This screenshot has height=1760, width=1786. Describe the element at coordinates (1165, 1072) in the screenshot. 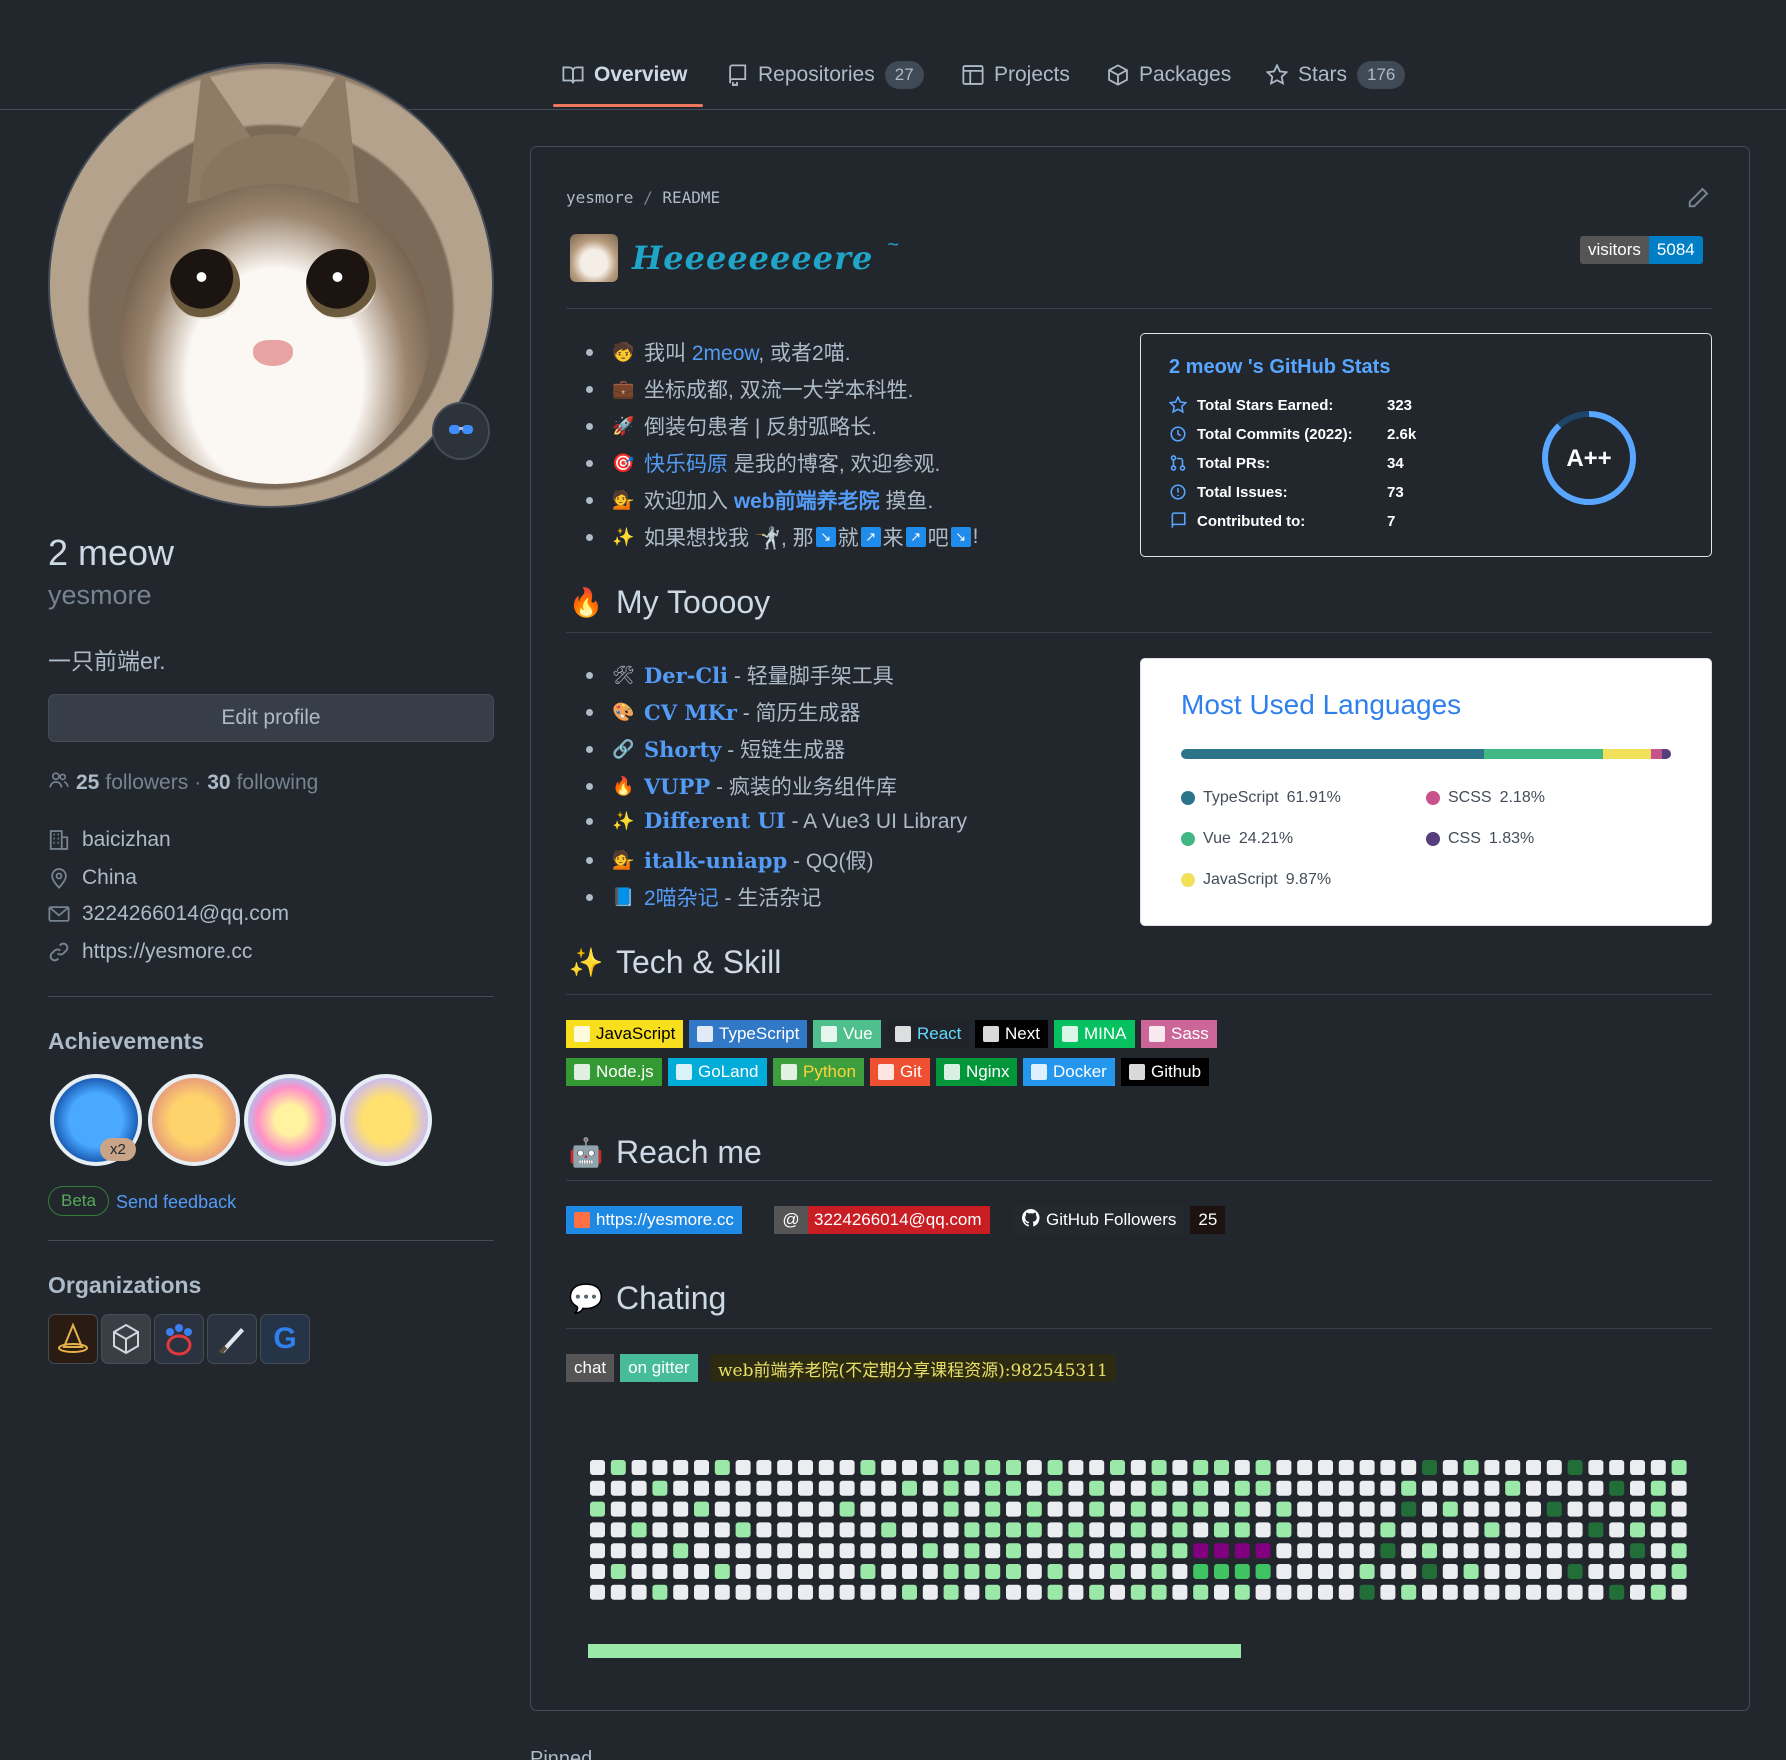

I see `skill-badge: Github` at that location.